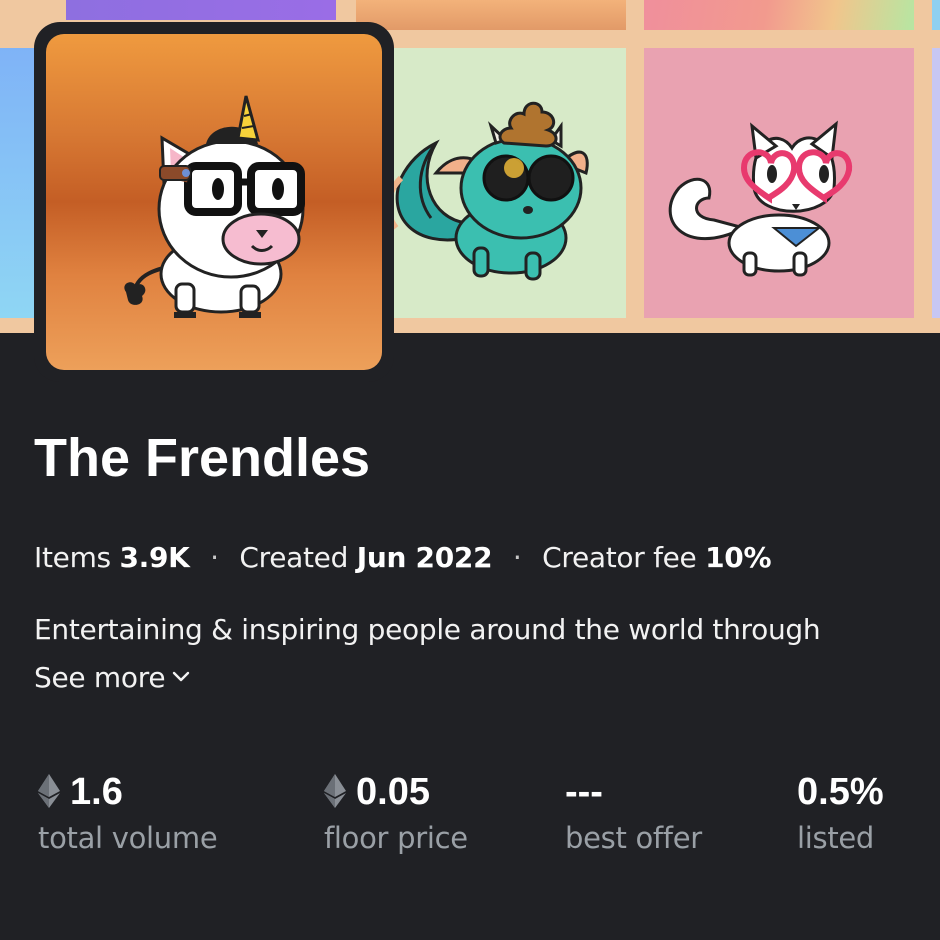 This screenshot has height=940, width=940. Describe the element at coordinates (72, 557) in the screenshot. I see `items-label: Items` at that location.